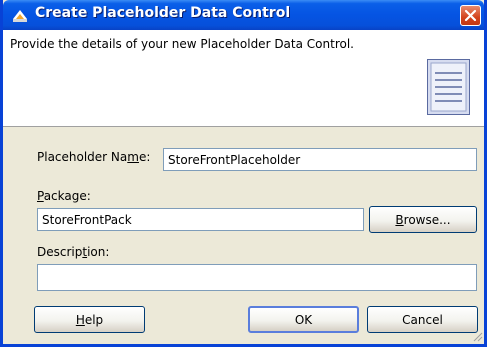 The image size is (487, 347). Describe the element at coordinates (64, 196) in the screenshot. I see `package-label: Package:` at that location.